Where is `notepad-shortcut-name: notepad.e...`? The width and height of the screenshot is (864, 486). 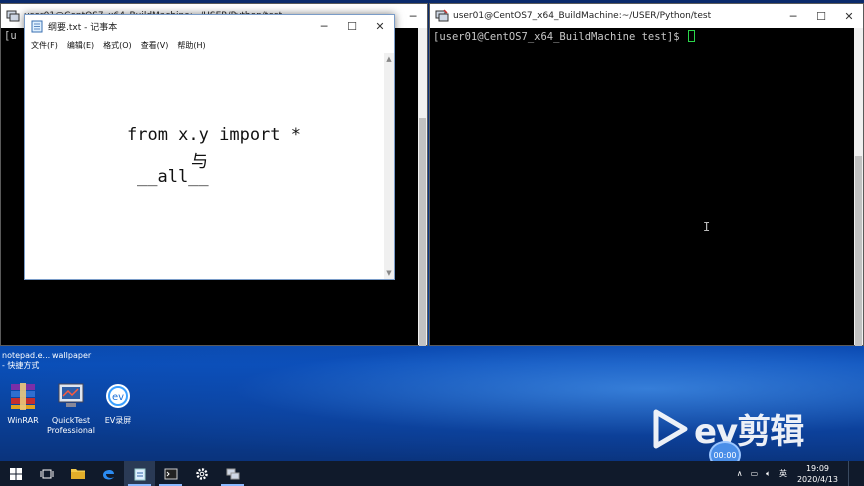
notepad-shortcut-name: notepad.e... is located at coordinates (26, 355).